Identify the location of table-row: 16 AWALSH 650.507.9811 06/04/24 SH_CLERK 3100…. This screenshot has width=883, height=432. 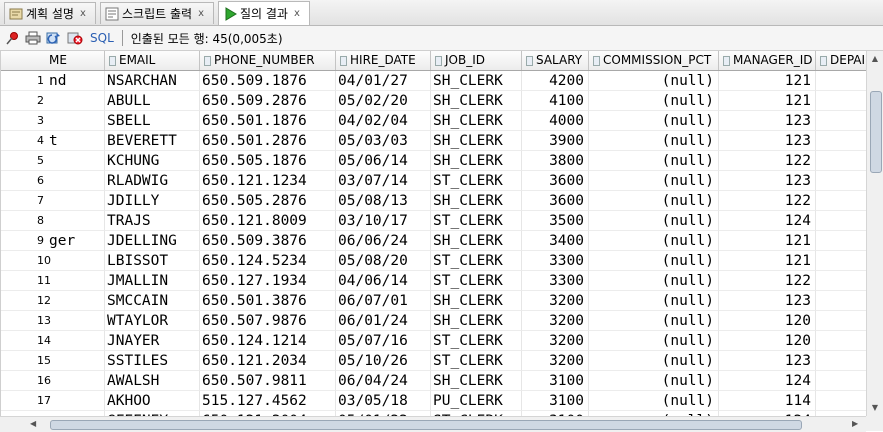
(434, 381).